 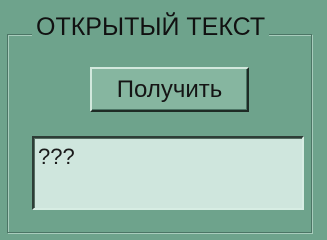 I want to click on get-button: Получить, so click(x=169, y=89).